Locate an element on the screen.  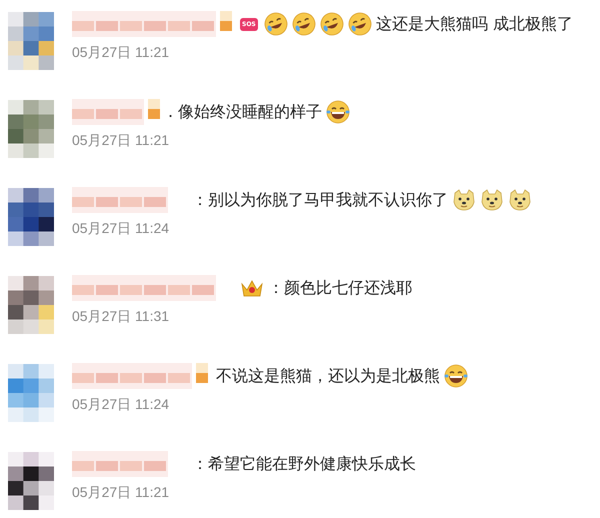
comment-text: . 像始终没睡醒的样子 is located at coordinates (245, 112).